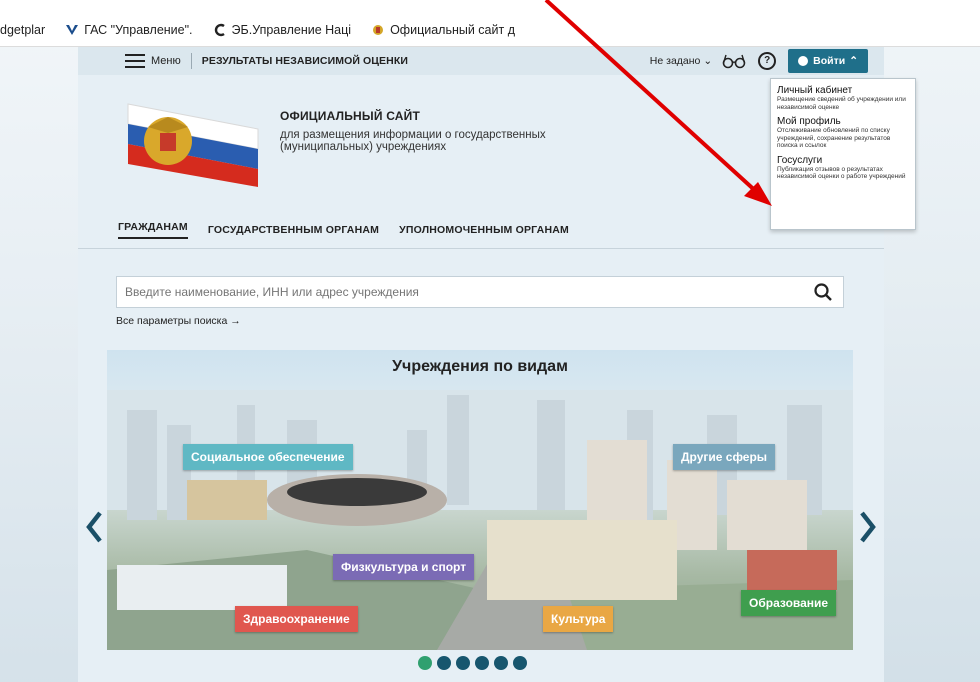 The width and height of the screenshot is (980, 682). I want to click on search-input, so click(465, 292).